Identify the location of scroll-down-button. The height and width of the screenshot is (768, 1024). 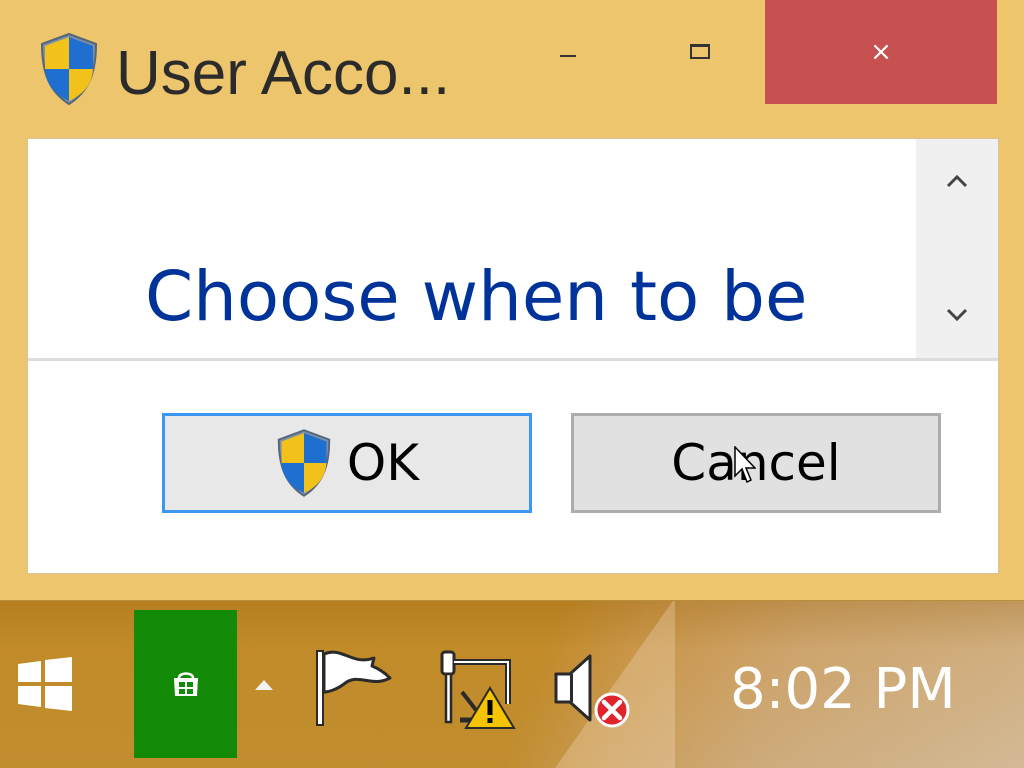
(957, 315).